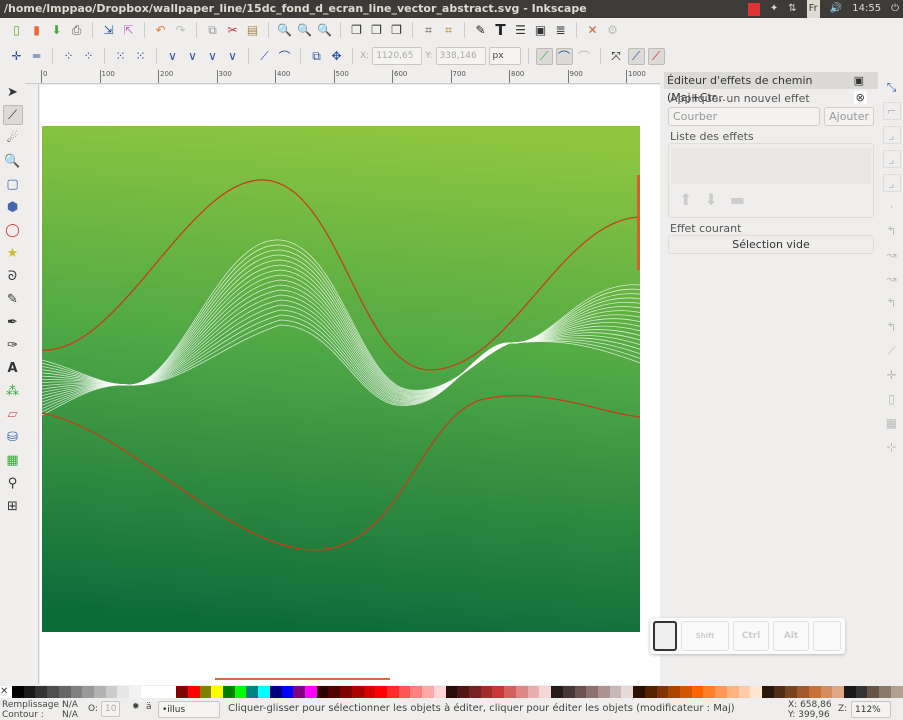 This screenshot has width=903, height=720. What do you see at coordinates (149, 707) in the screenshot?
I see `layer-lock-icon: ä` at bounding box center [149, 707].